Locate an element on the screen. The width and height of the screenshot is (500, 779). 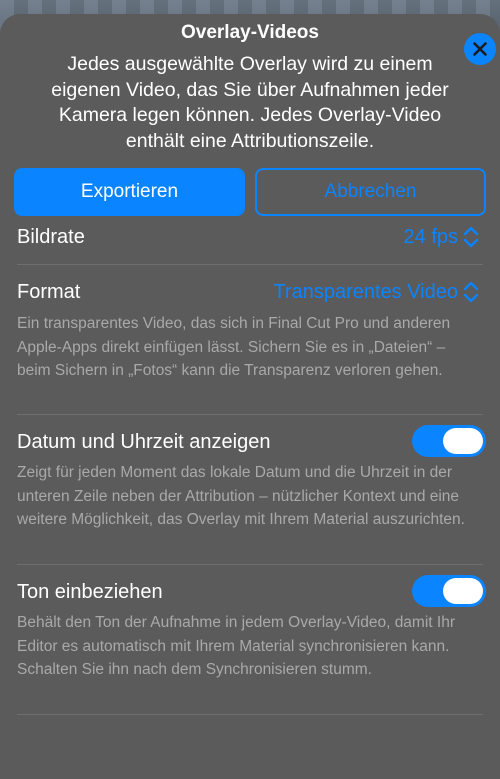
framerate-label: Bildrate is located at coordinates (51, 237).